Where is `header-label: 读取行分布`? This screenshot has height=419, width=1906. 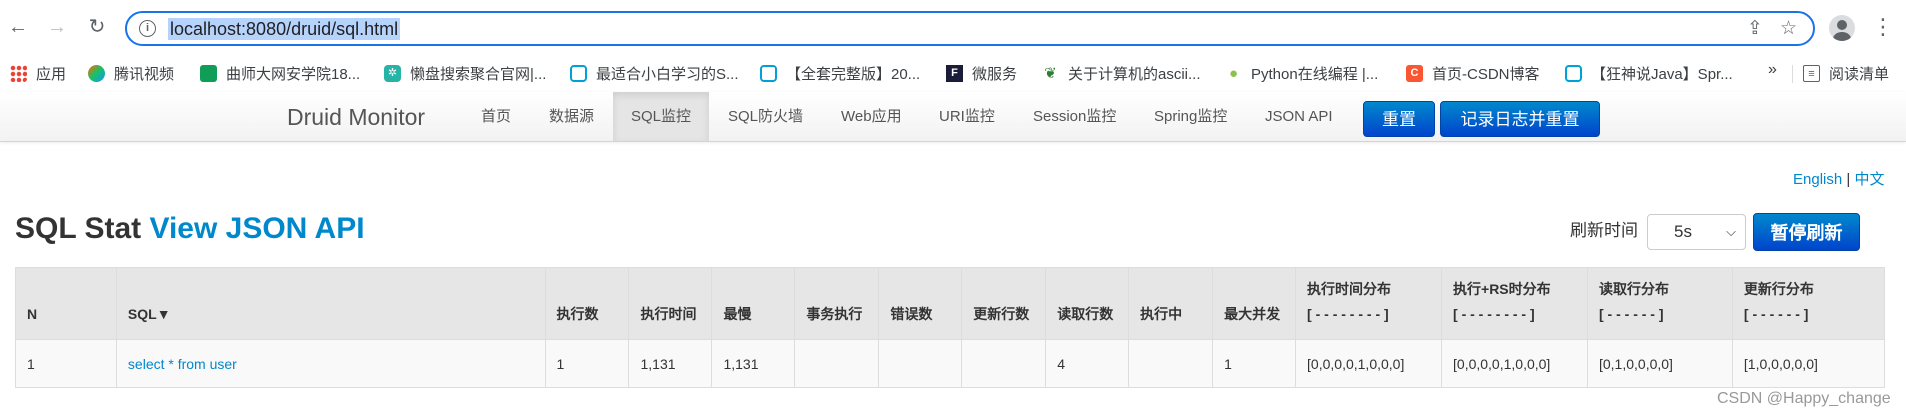
header-label: 读取行分布 is located at coordinates (1633, 289).